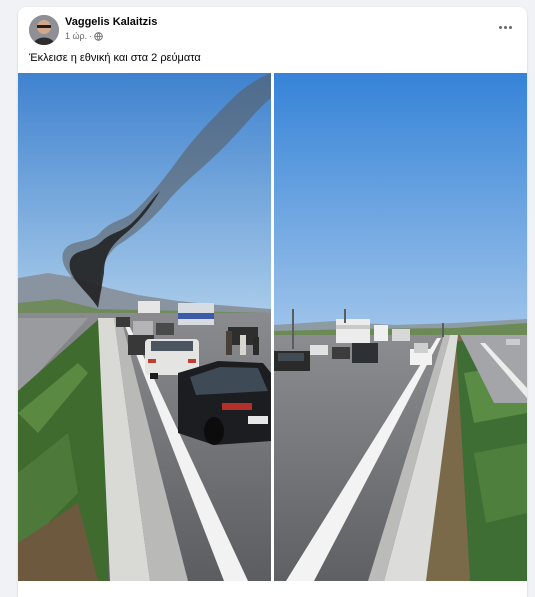 Image resolution: width=535 pixels, height=597 pixels. I want to click on post-text: Έκλεισε η εθνική και στα 2 ρεύματα, so click(115, 58).